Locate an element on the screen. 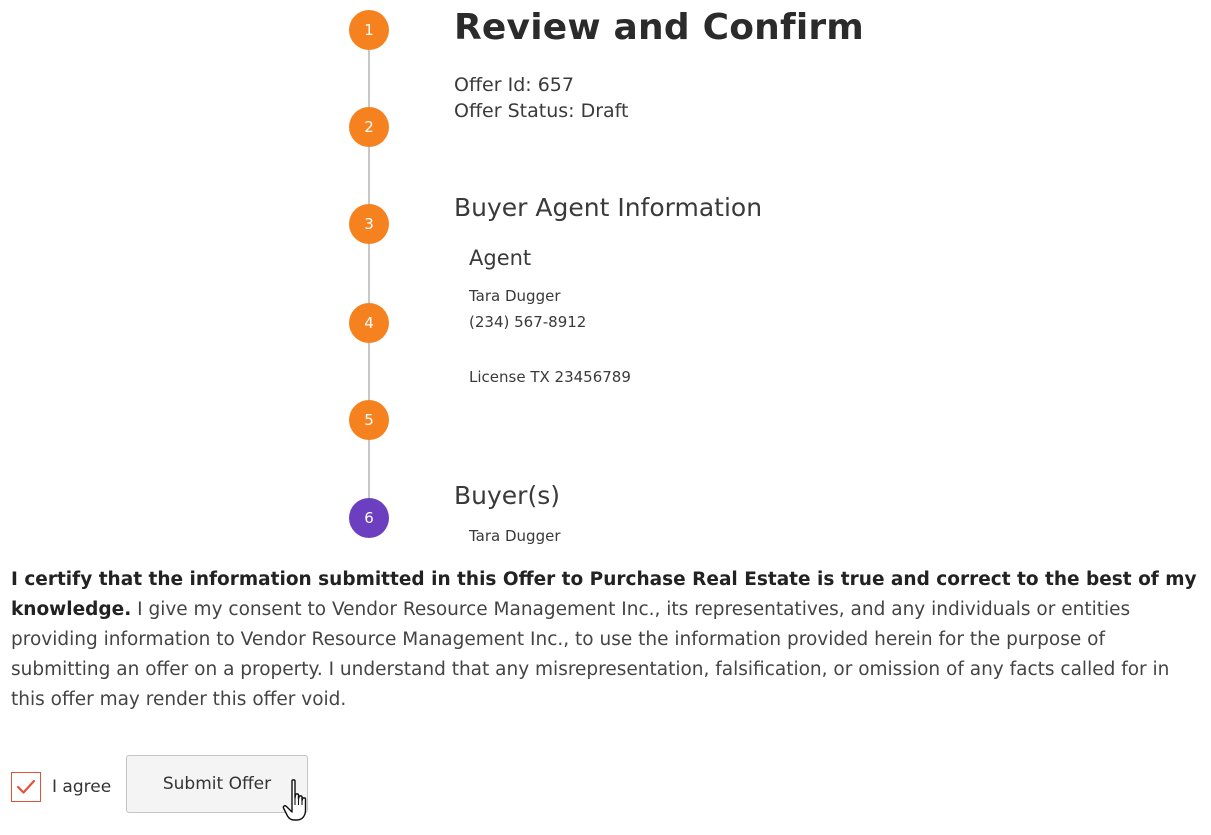  agent-role-label: Agent is located at coordinates (500, 258).